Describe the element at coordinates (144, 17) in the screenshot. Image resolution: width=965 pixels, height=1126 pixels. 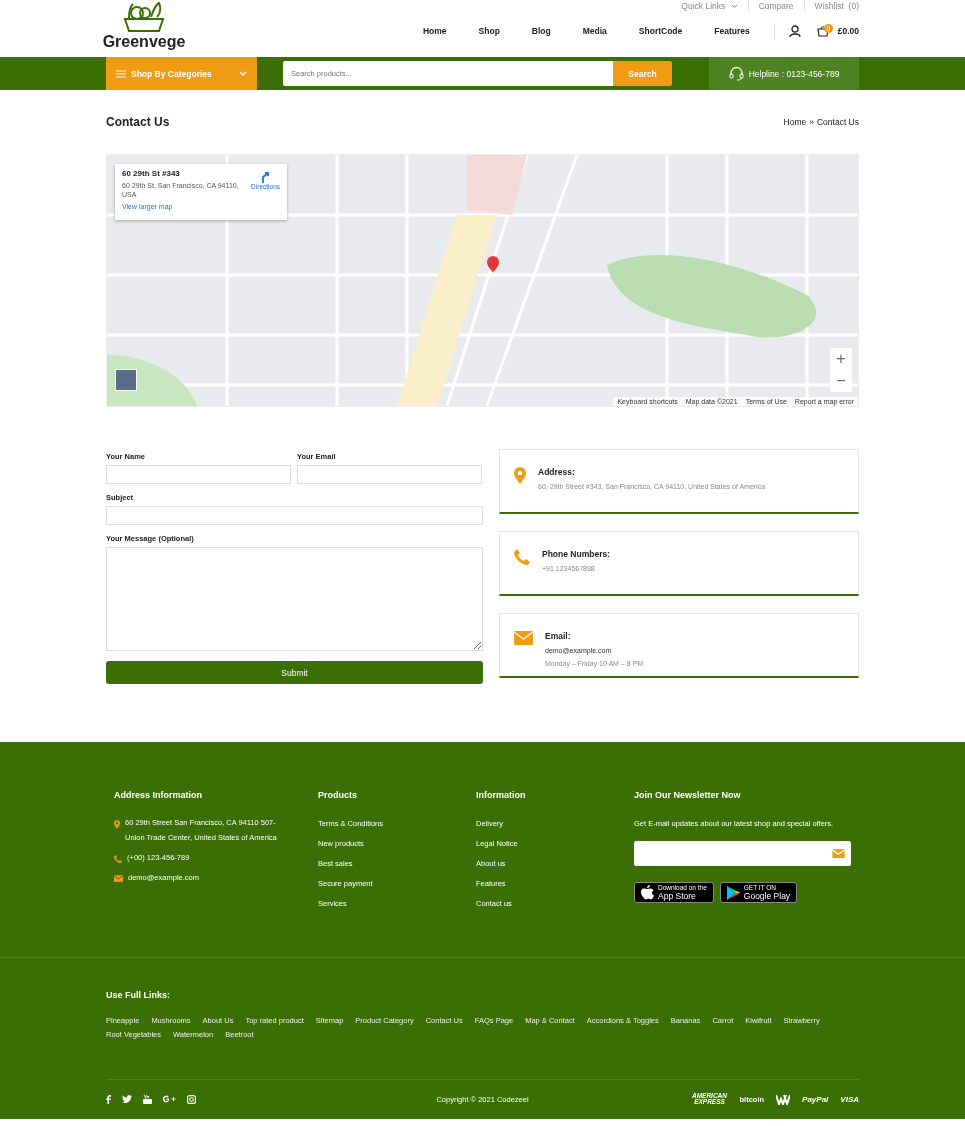
I see `vegetable-basket-icon` at that location.